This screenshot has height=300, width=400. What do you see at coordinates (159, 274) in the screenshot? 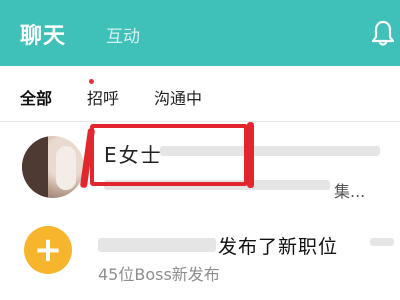
I see `conversation-subtitle: 45位Boss新发布` at bounding box center [159, 274].